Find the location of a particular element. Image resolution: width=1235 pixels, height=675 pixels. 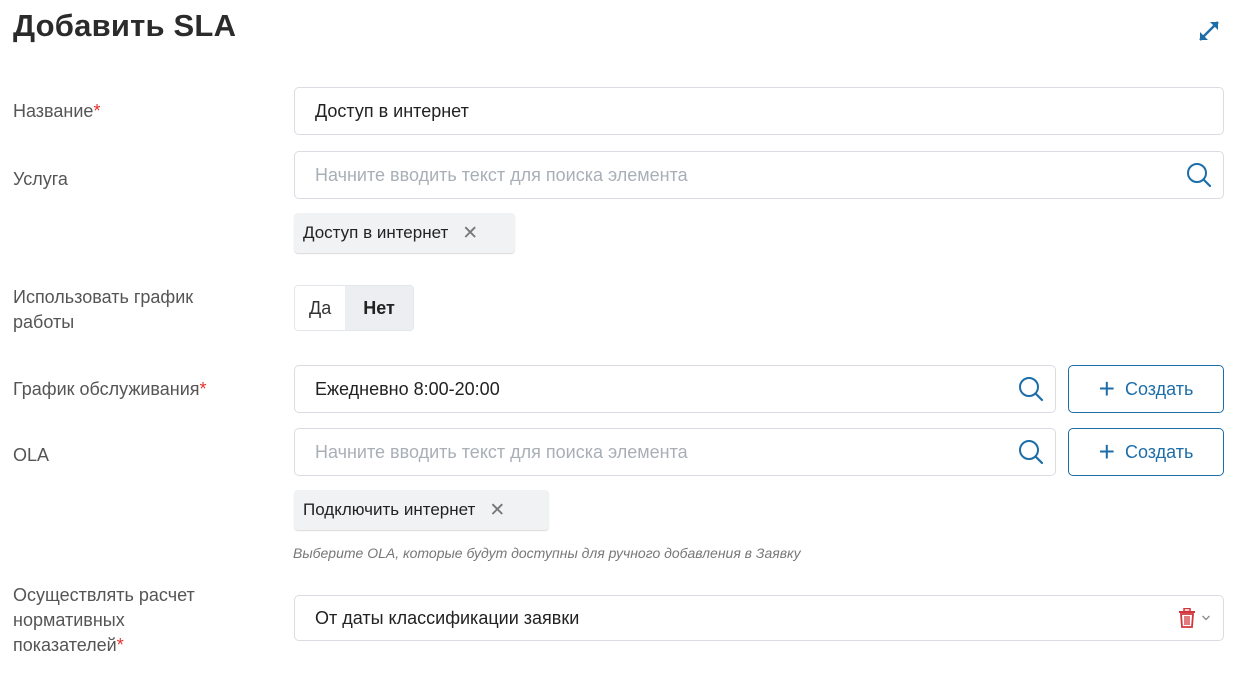

use-schedule-label: Использовать график работы is located at coordinates (103, 309).